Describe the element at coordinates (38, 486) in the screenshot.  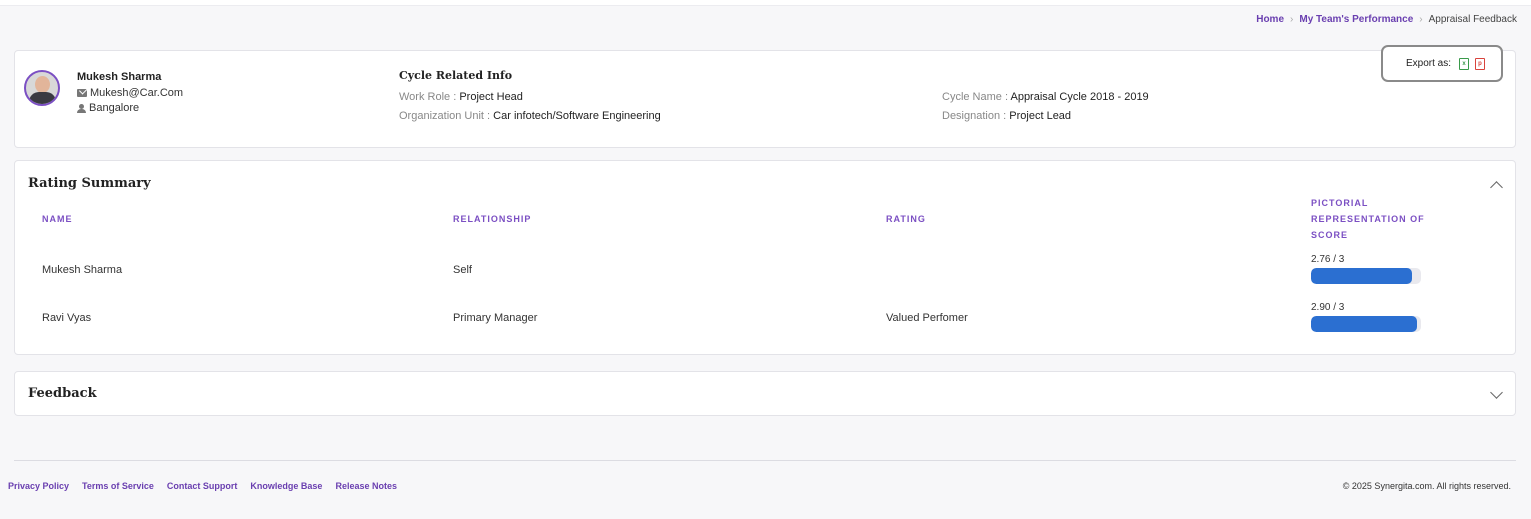
I see `privacy-policy-link: Privacy Policy` at that location.